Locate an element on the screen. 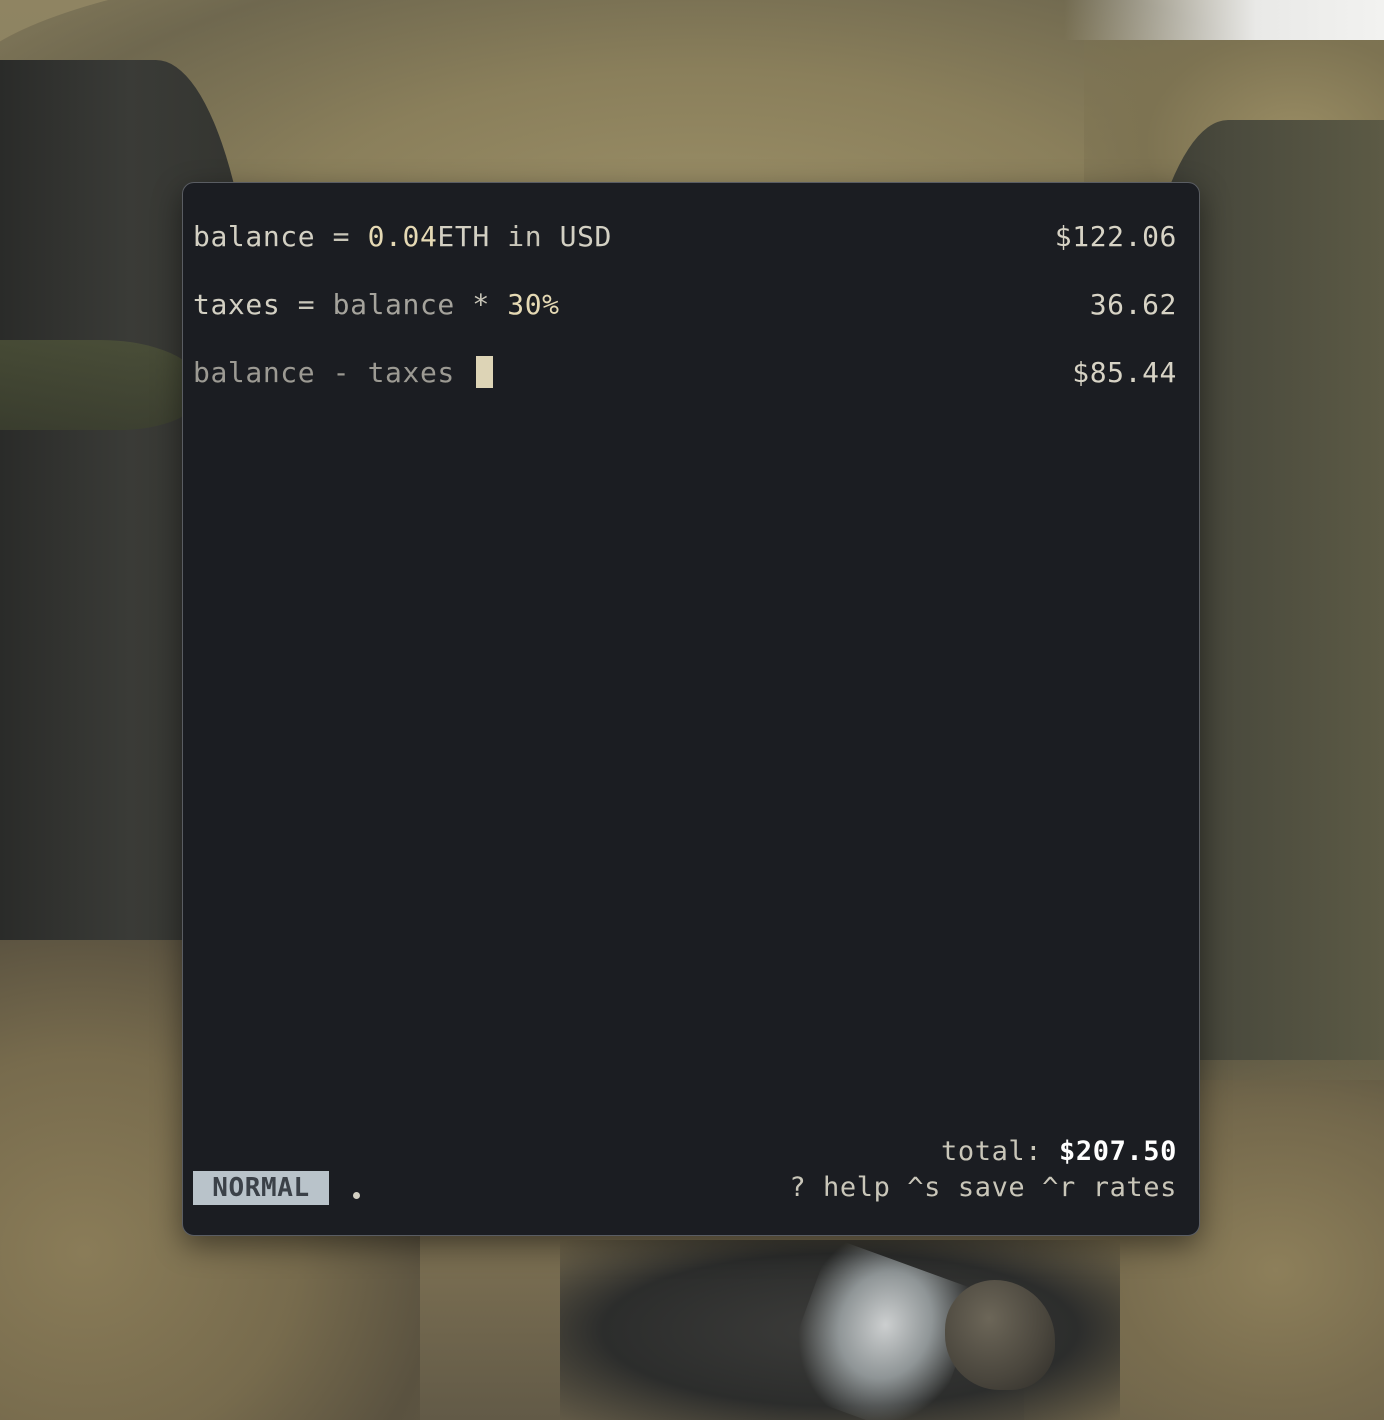 The height and width of the screenshot is (1420, 1384). line-result: $122.06 is located at coordinates (1115, 236).